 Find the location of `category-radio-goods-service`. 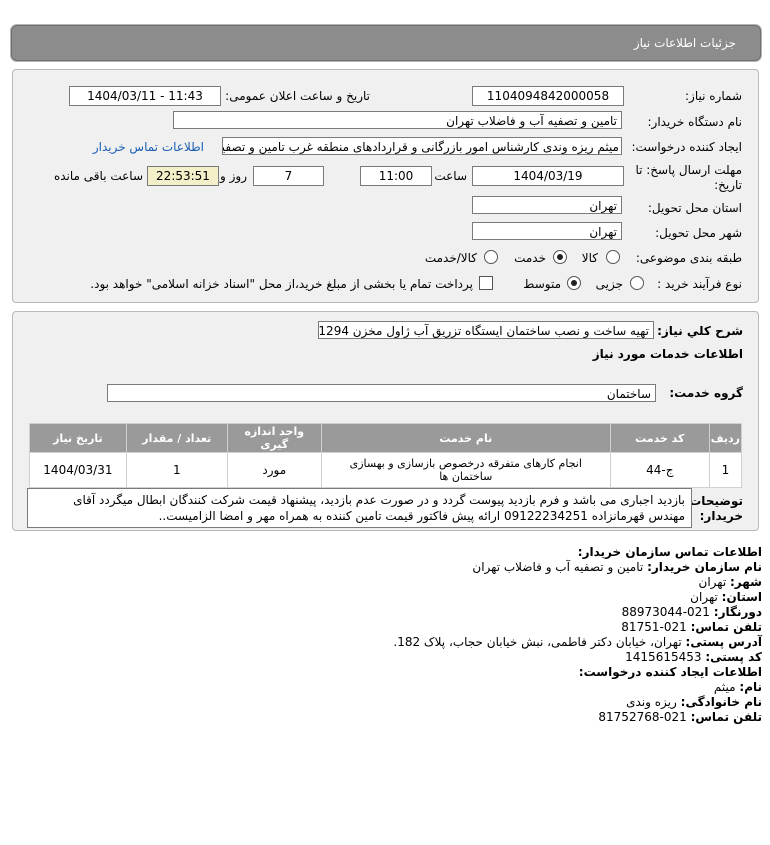

category-radio-goods-service is located at coordinates (491, 257).